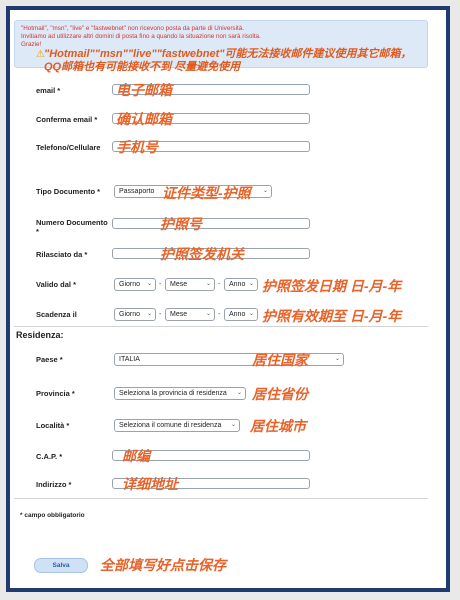  What do you see at coordinates (68, 147) in the screenshot?
I see `phone-label: Telefono/Cellulare` at bounding box center [68, 147].